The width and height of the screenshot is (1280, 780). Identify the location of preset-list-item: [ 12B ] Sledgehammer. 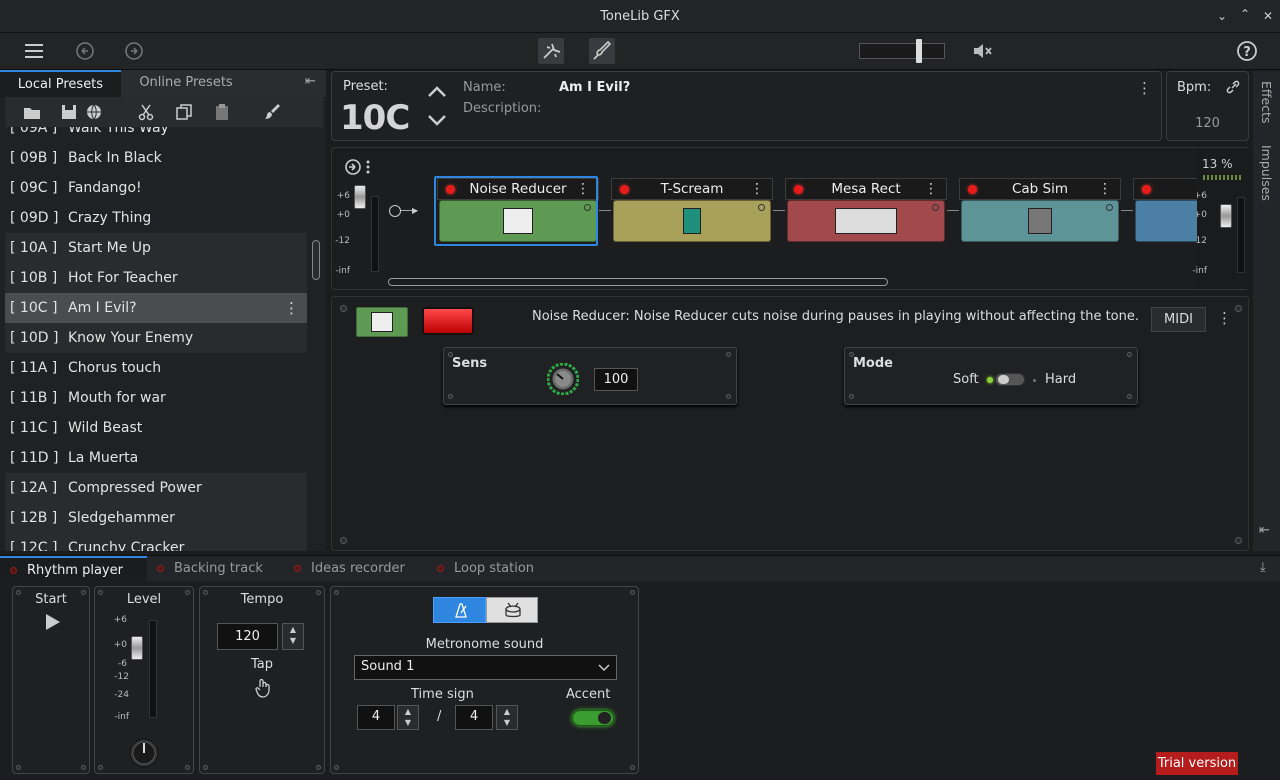
(156, 518).